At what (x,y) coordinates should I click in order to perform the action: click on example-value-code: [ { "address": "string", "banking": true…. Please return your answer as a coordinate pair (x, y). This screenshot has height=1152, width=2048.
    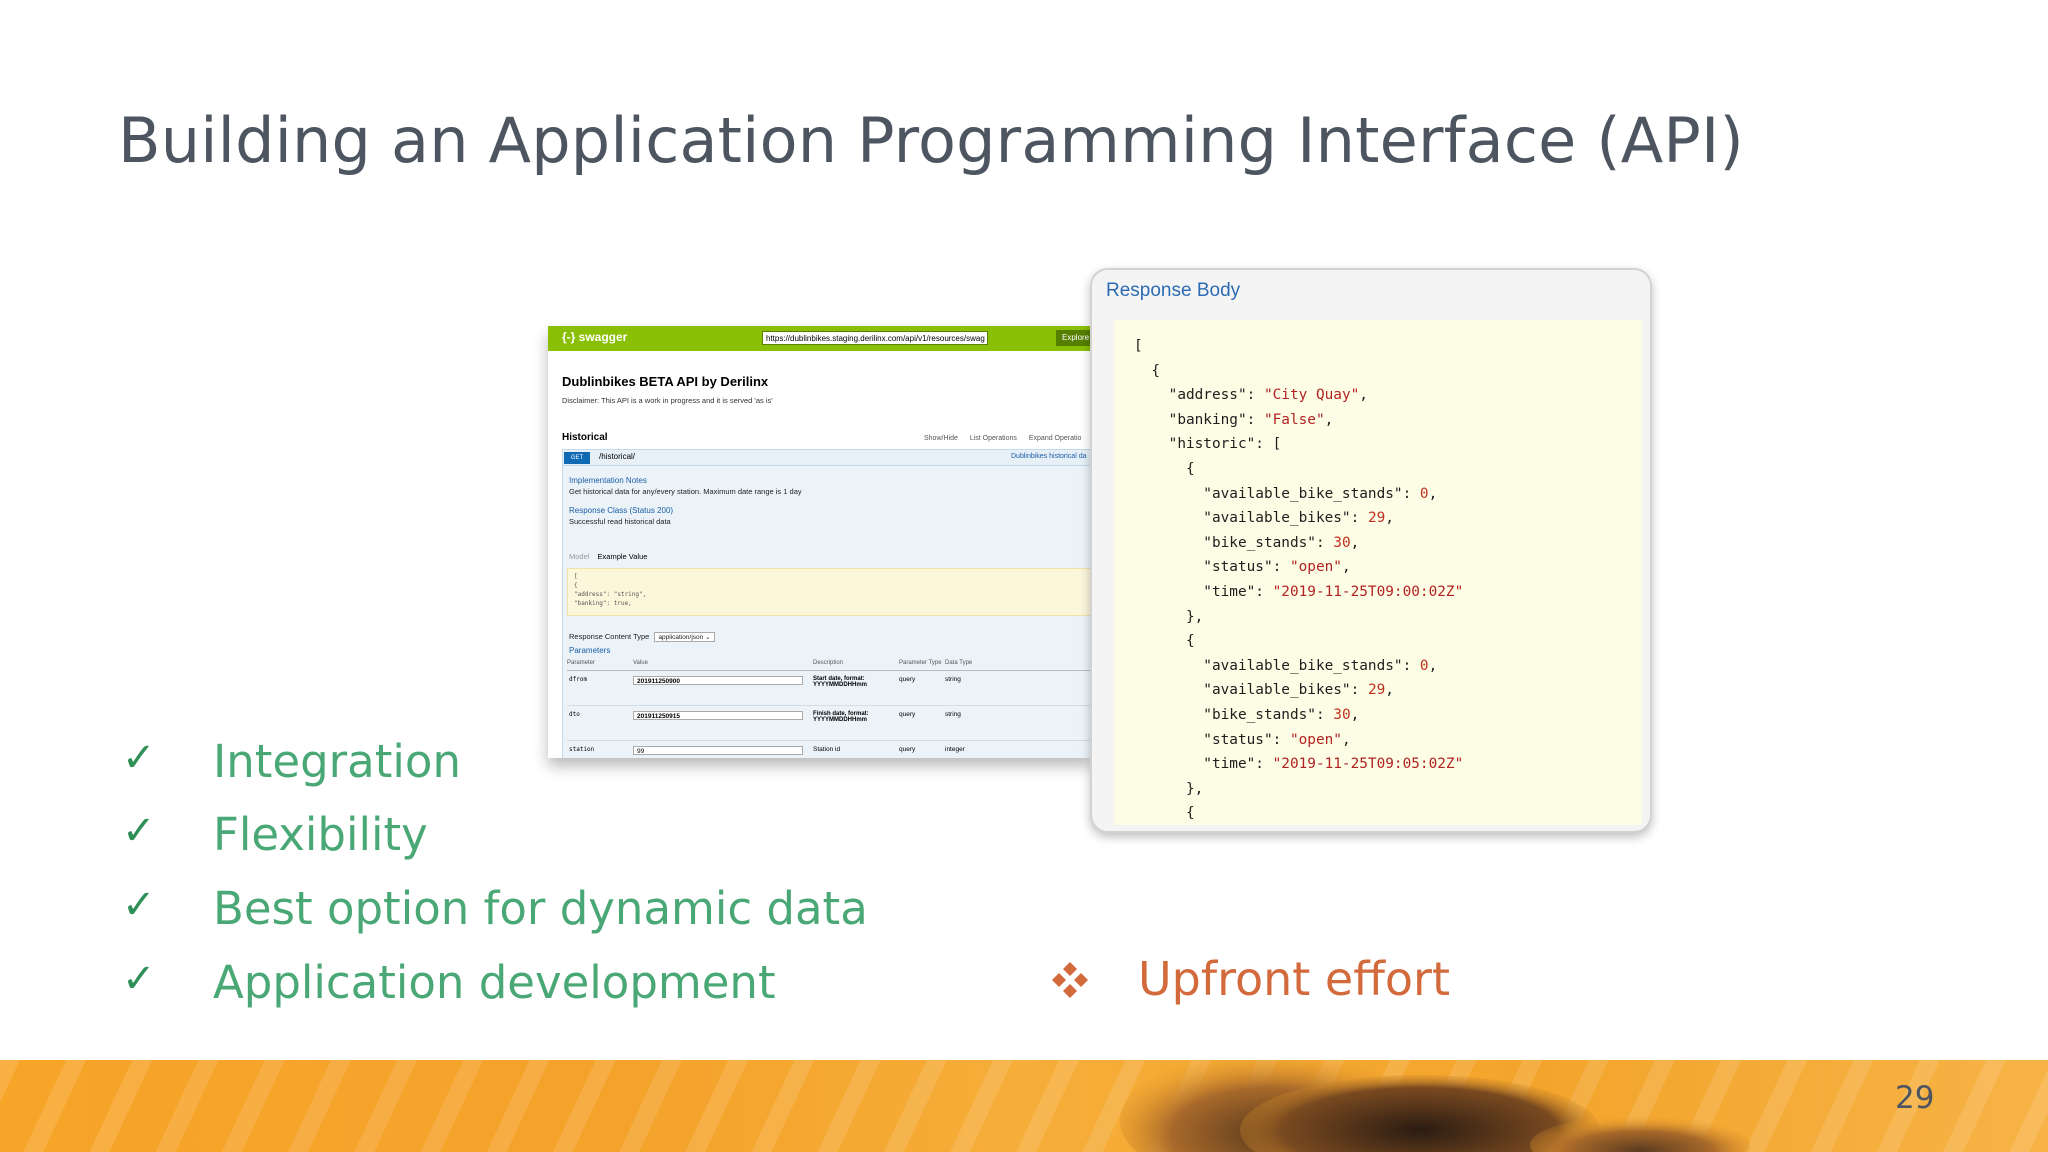
    Looking at the image, I should click on (829, 592).